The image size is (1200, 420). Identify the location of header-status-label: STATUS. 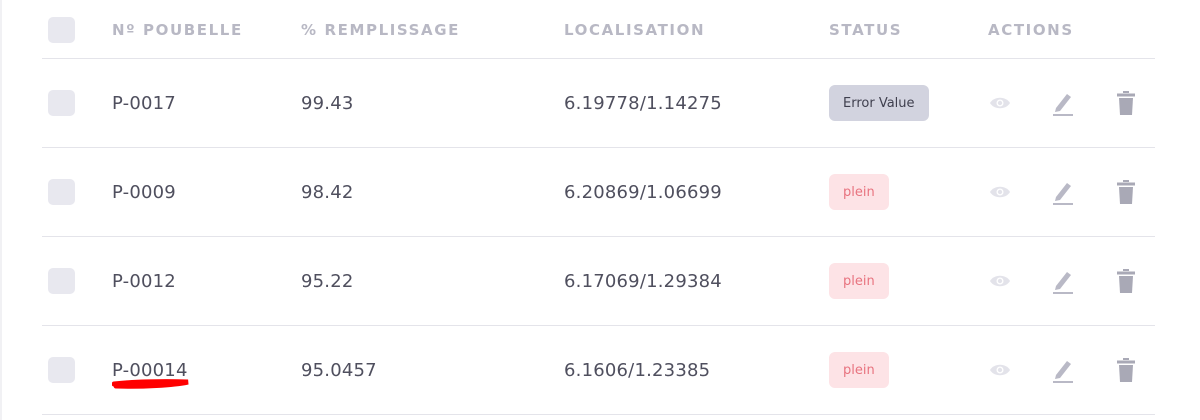
(866, 29).